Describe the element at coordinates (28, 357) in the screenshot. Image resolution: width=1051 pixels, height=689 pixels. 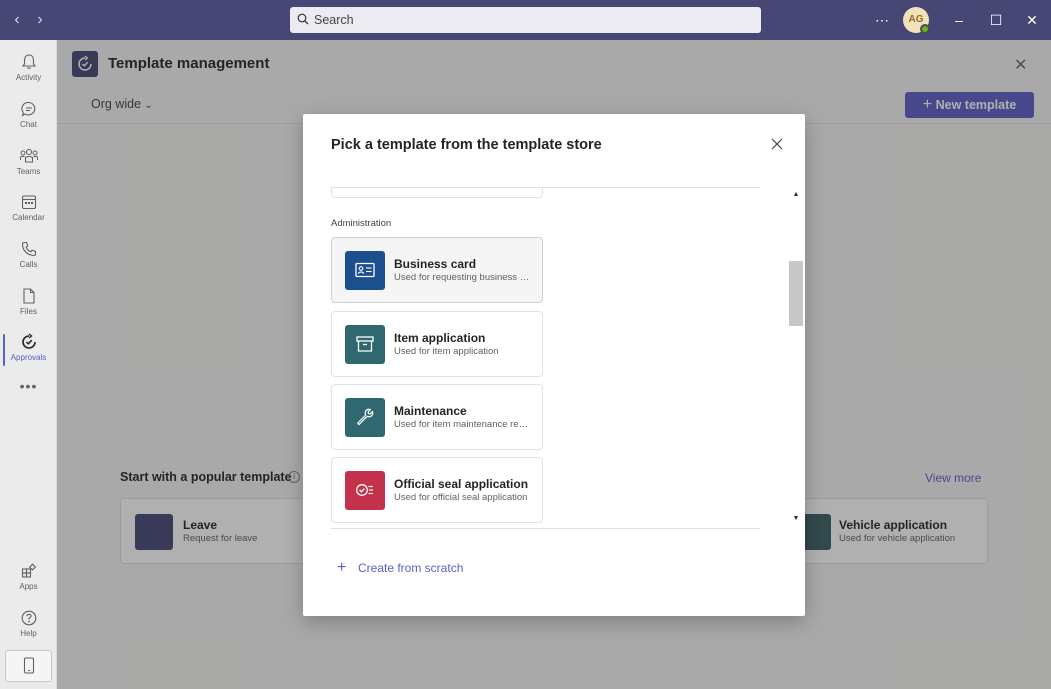
I see `rail-label: Approvals` at that location.